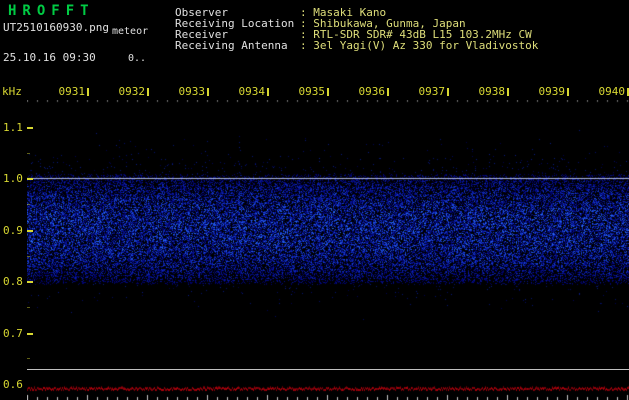 The image size is (629, 400). What do you see at coordinates (13, 333) in the screenshot?
I see `y-tick-label: 0.7` at bounding box center [13, 333].